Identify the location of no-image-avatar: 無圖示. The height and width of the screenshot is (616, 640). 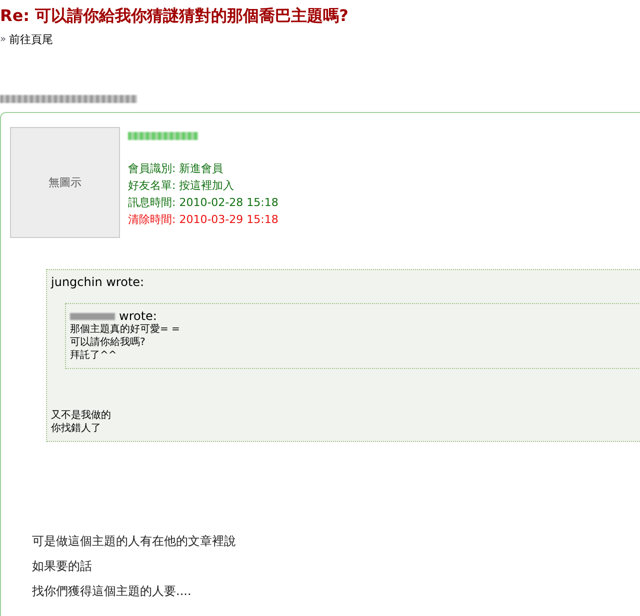
(65, 182).